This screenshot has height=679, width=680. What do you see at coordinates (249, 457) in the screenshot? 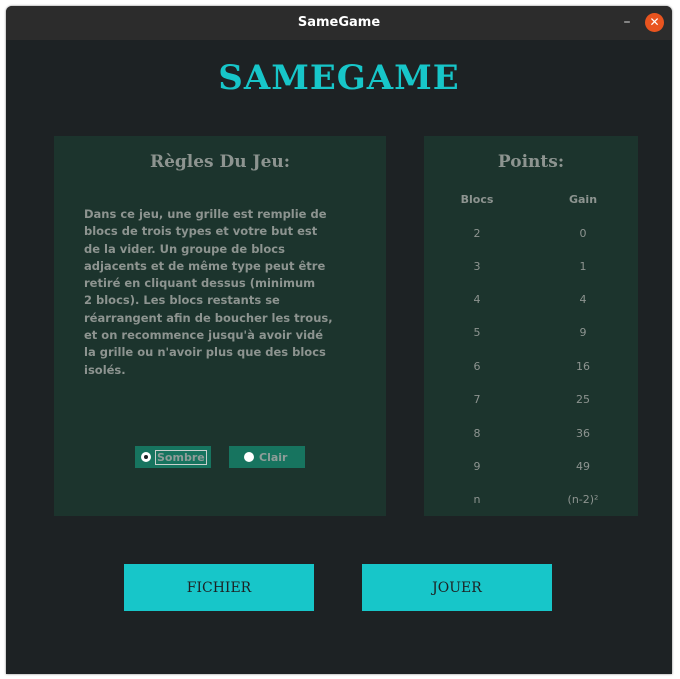
I see `radio-unselected-icon` at bounding box center [249, 457].